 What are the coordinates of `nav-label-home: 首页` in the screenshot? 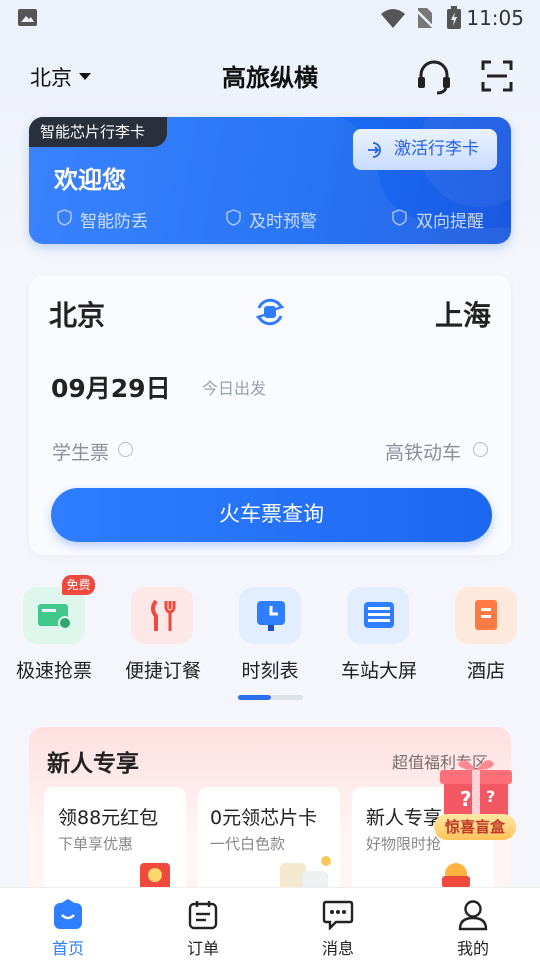 It's located at (68, 947).